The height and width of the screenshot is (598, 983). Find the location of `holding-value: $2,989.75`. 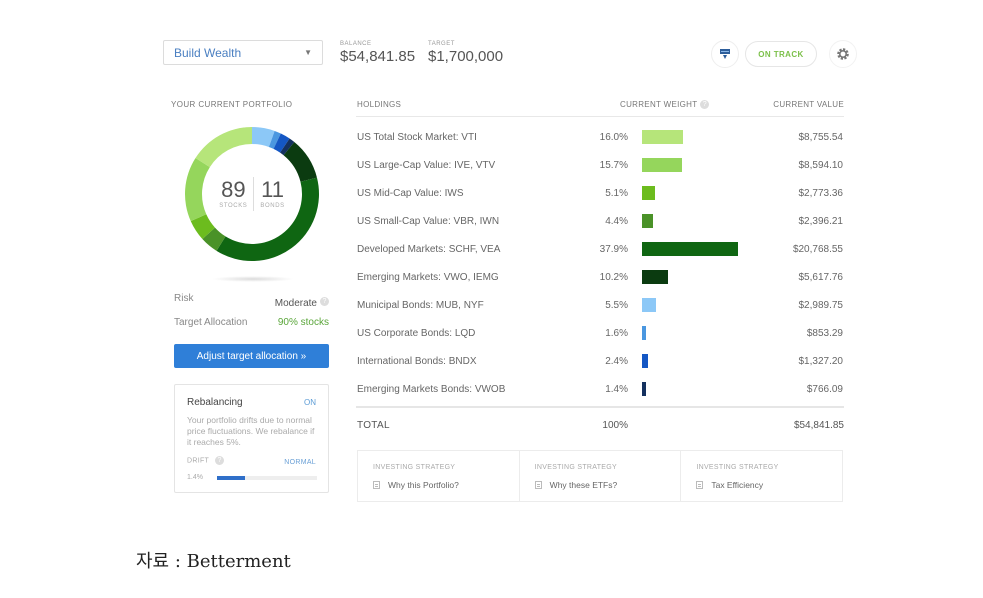

holding-value: $2,989.75 is located at coordinates (821, 305).